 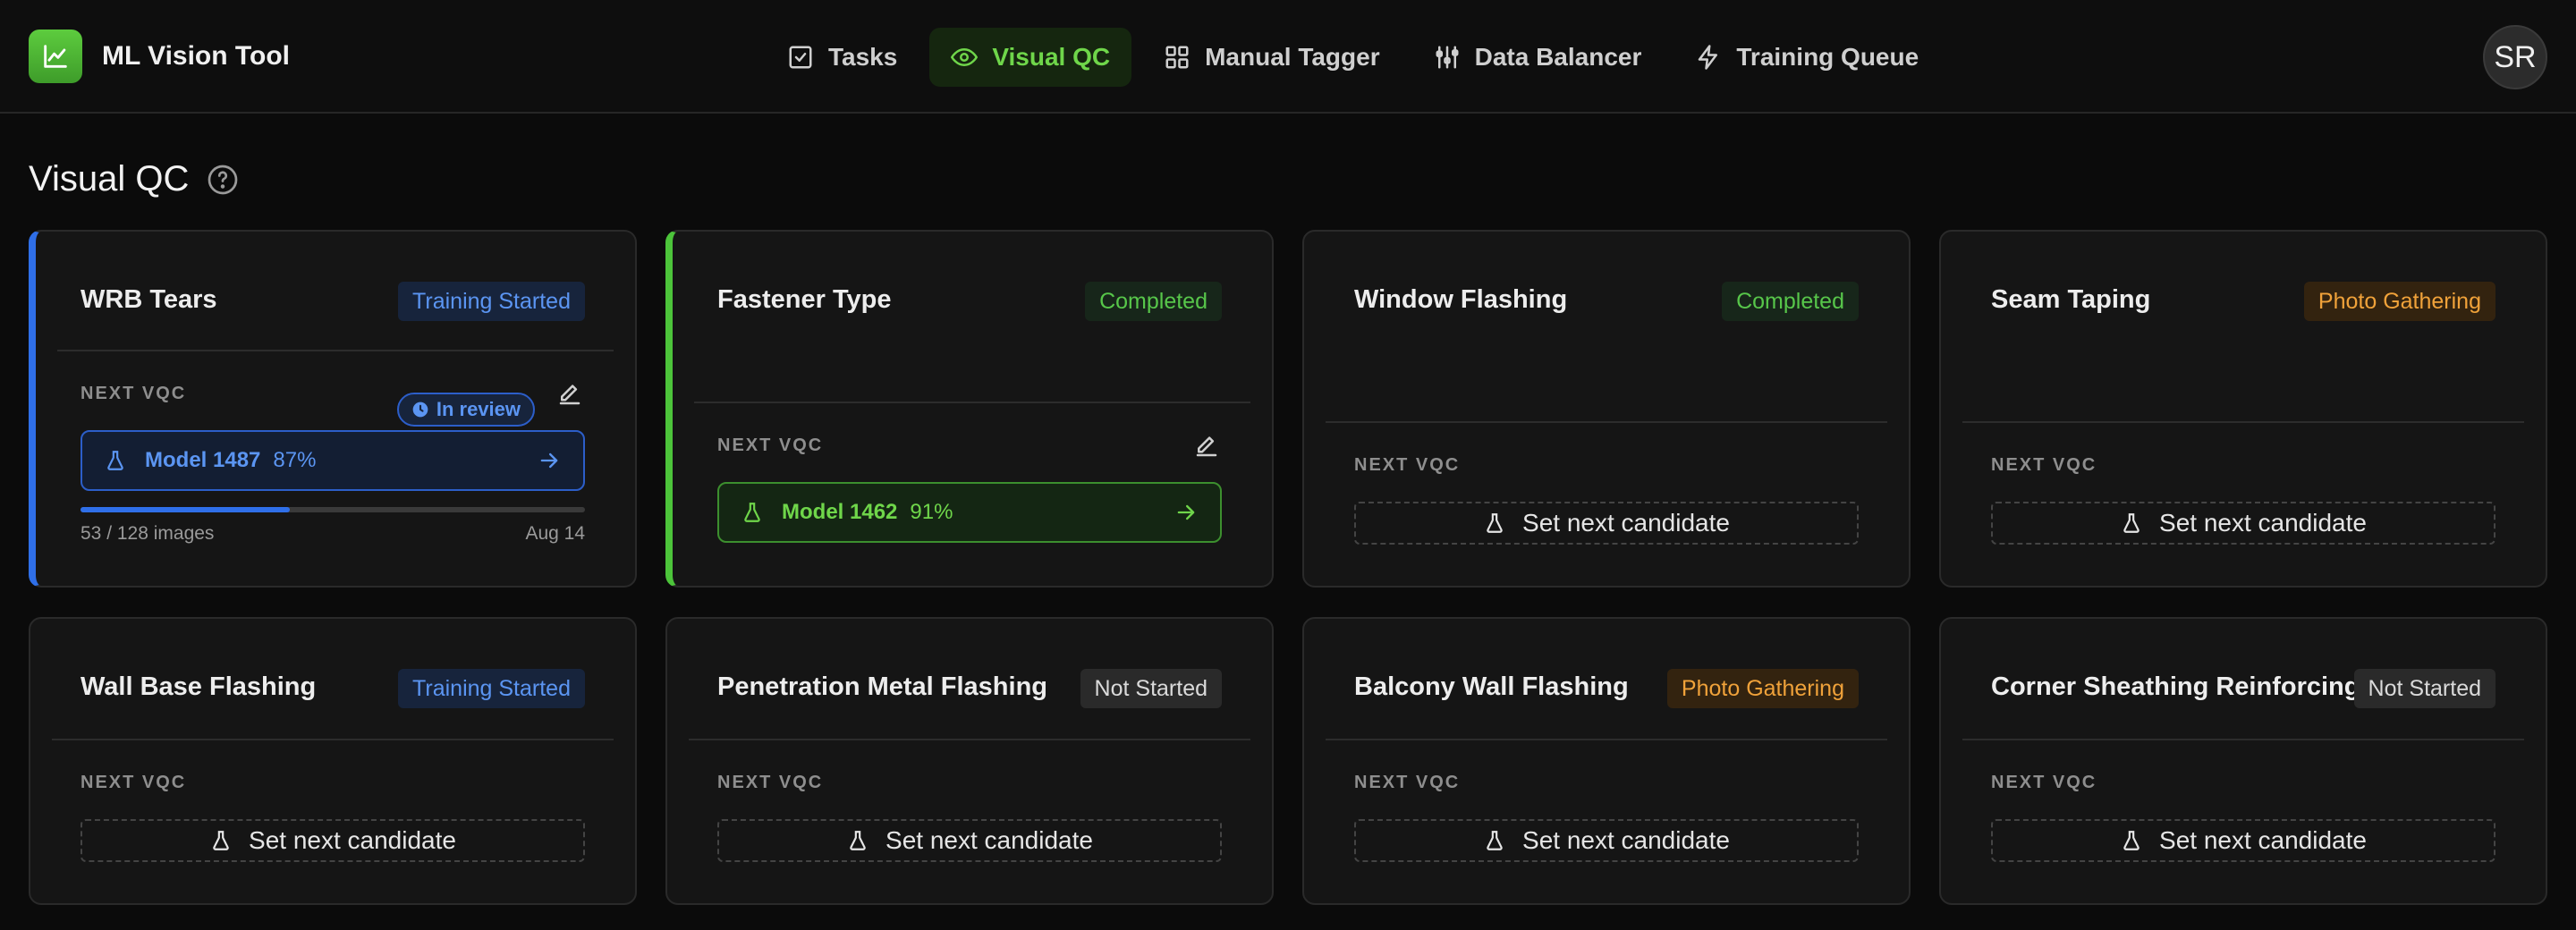 I want to click on review-label: In review, so click(x=478, y=409).